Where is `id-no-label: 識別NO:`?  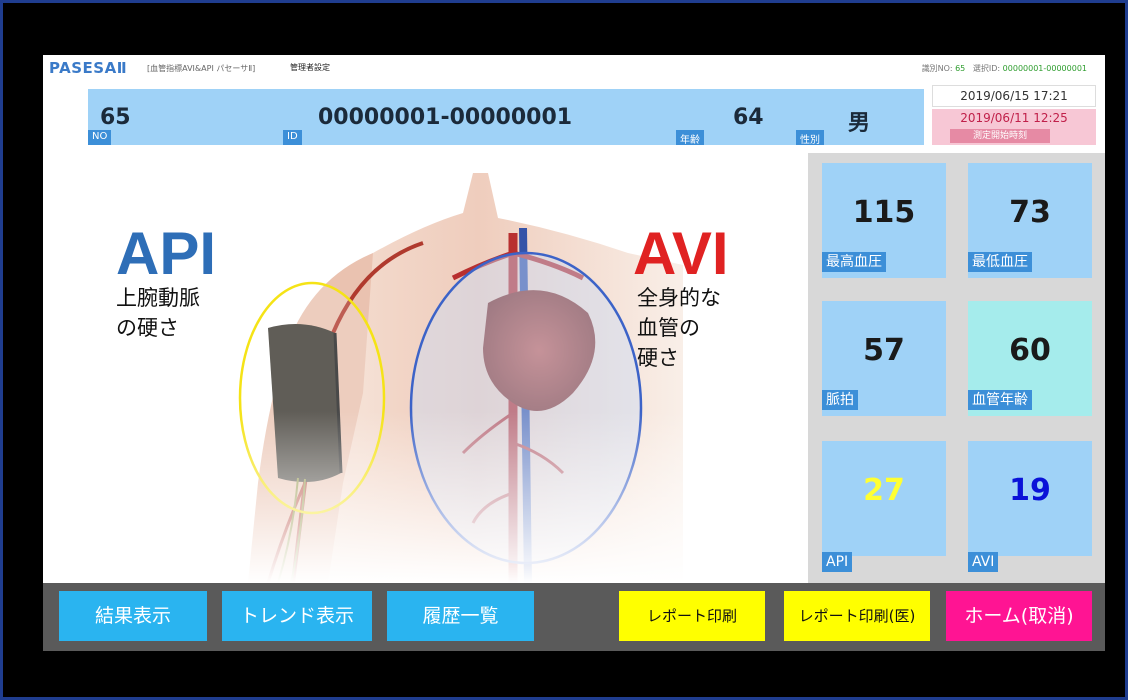
id-no-label: 識別NO: is located at coordinates (937, 68).